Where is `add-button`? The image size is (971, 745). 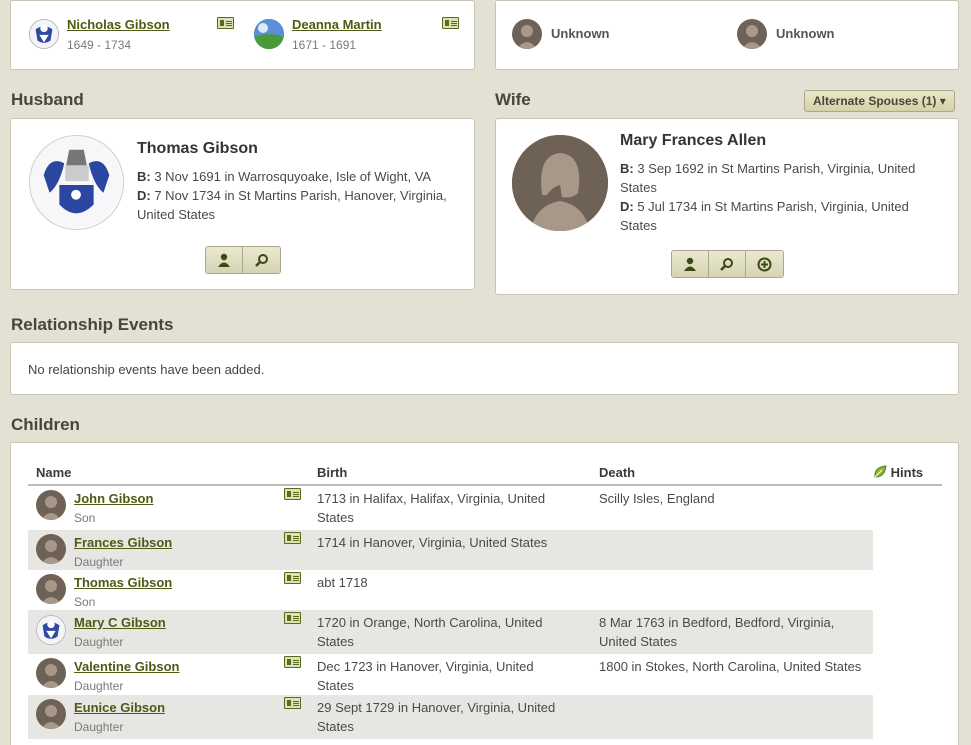 add-button is located at coordinates (764, 264).